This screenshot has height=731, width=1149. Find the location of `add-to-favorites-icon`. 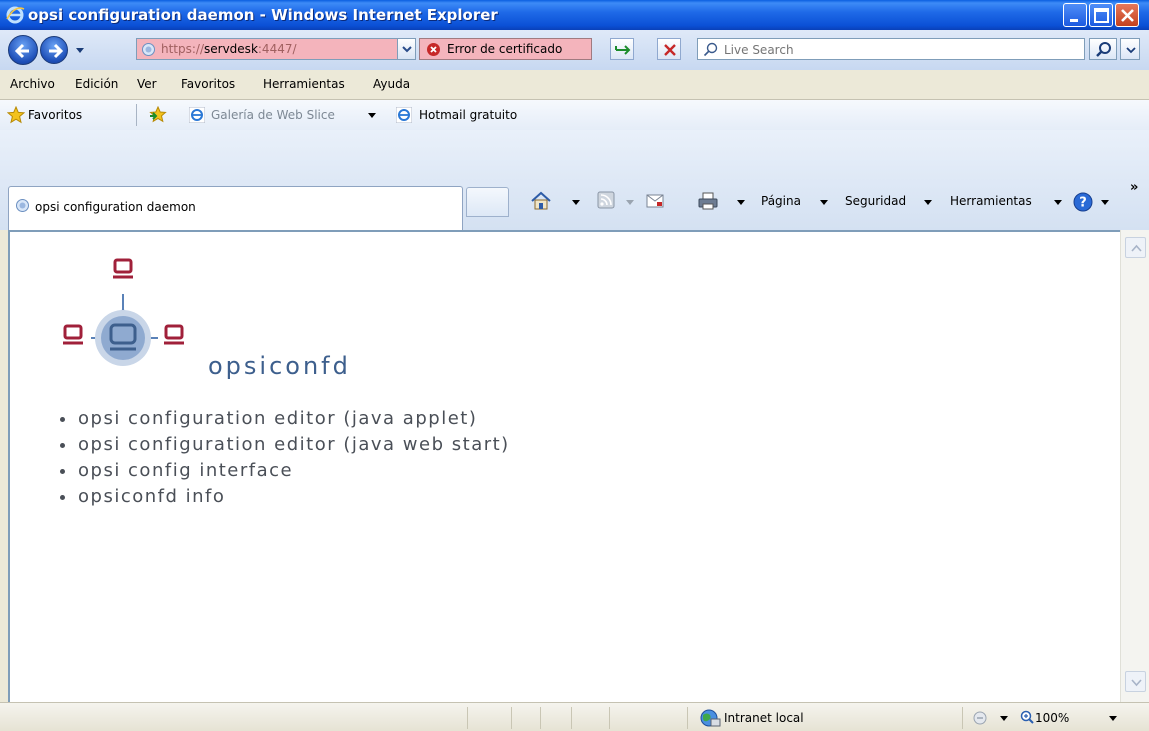

add-to-favorites-icon is located at coordinates (158, 115).